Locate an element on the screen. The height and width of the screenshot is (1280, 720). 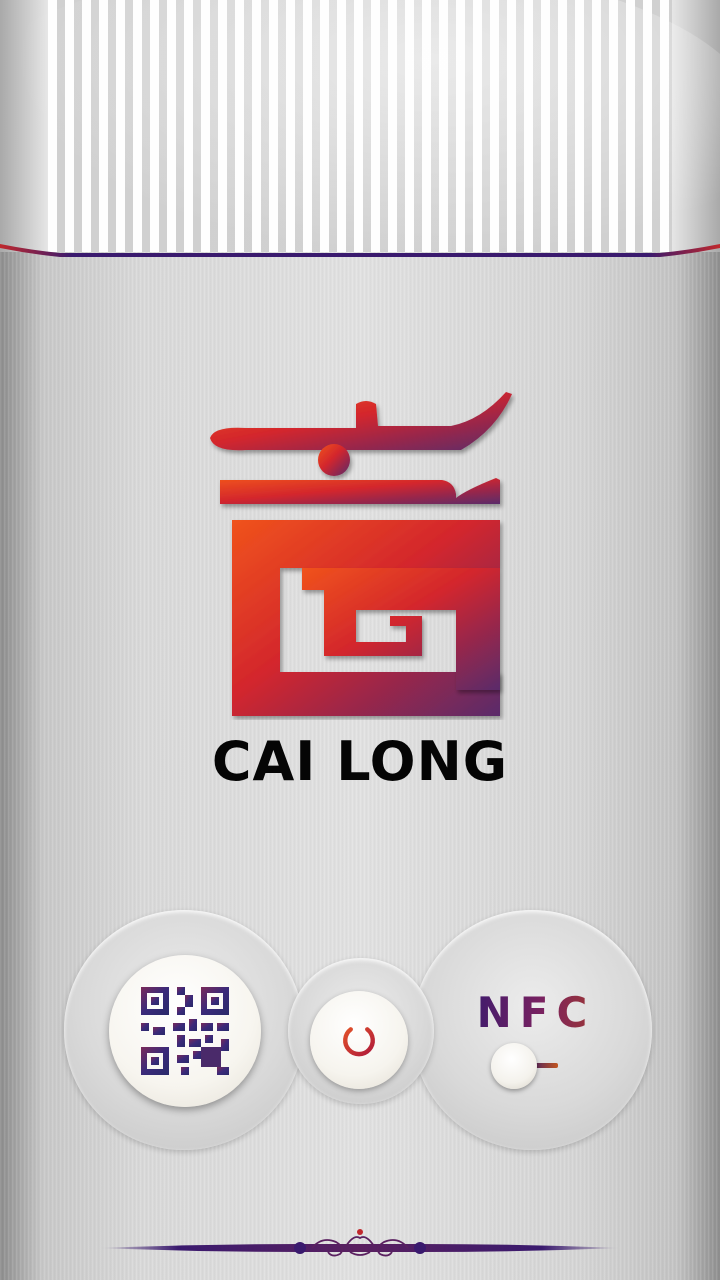
nfc-toggle-switch is located at coordinates (531, 1066).